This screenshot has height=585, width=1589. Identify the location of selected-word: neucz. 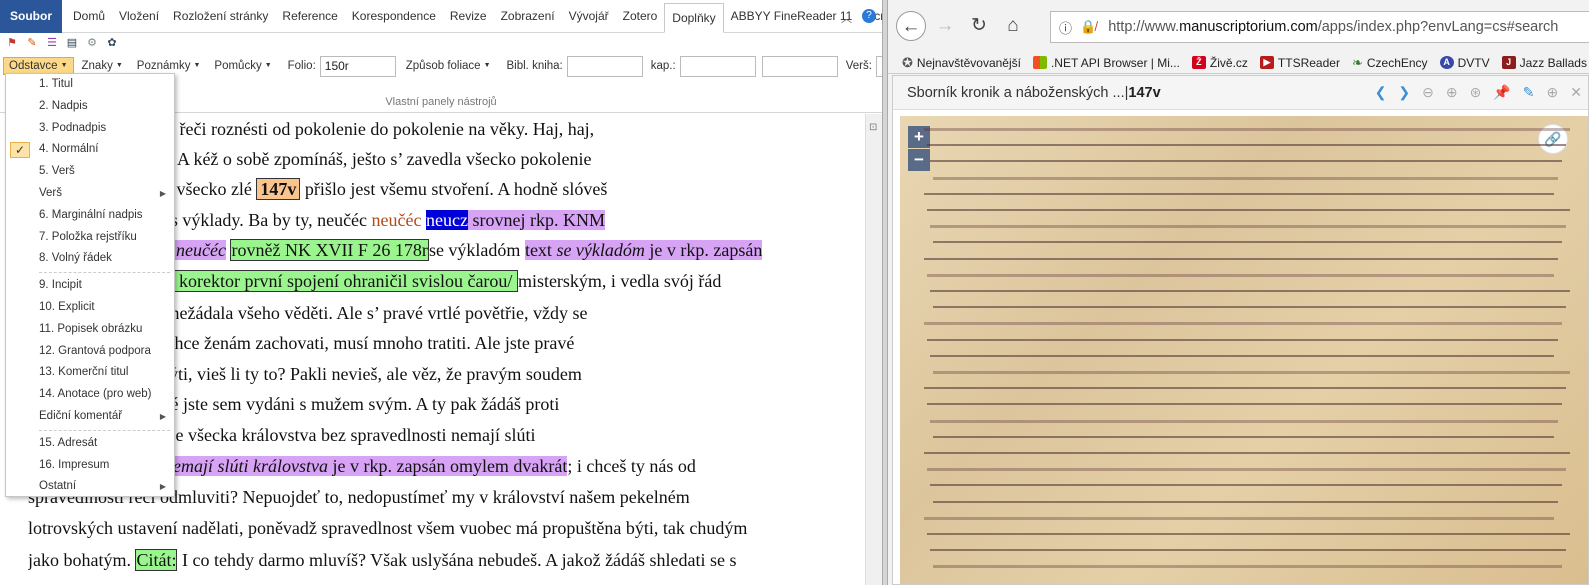
(447, 220).